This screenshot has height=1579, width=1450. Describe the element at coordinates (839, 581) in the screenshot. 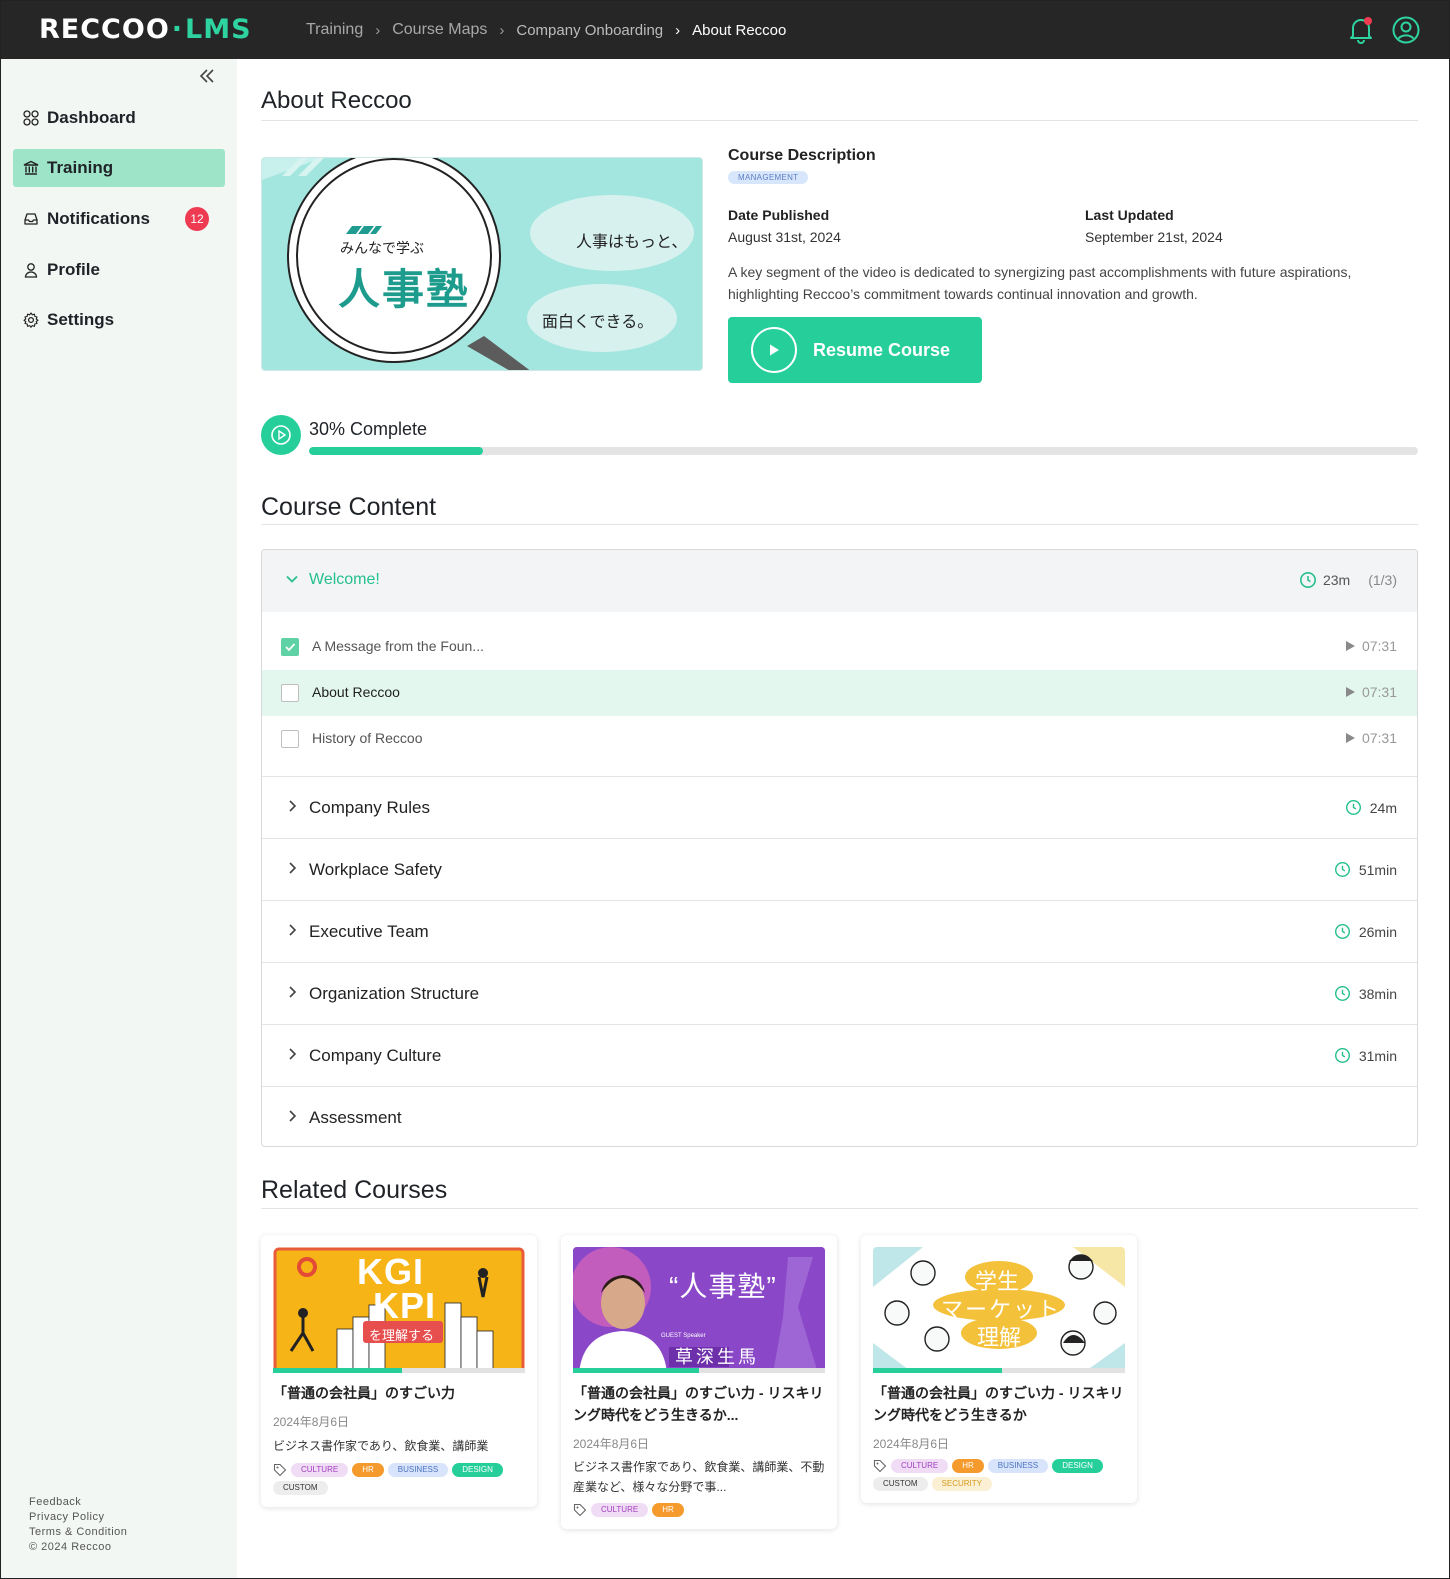

I see `module-welcome-header: Welcome! 23m (1/3)` at that location.